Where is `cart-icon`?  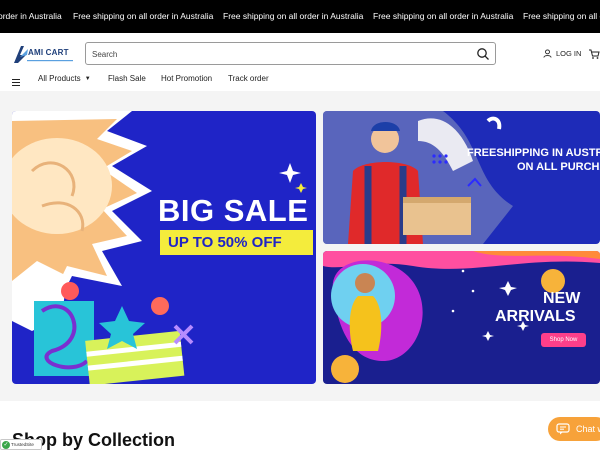
cart-icon is located at coordinates (594, 54).